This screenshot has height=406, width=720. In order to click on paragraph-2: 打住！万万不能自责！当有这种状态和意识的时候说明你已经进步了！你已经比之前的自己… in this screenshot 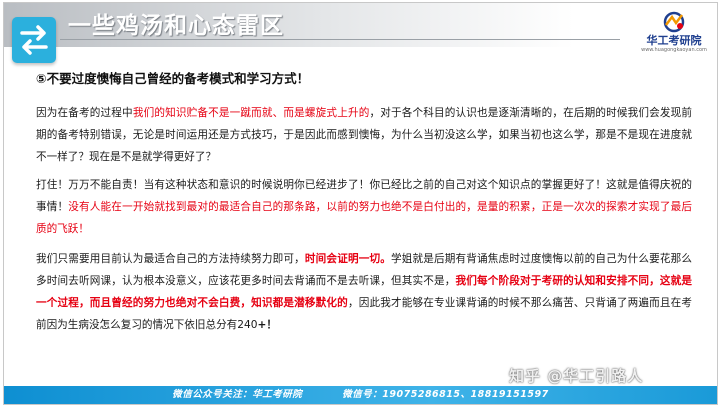, I will do `click(364, 207)`.